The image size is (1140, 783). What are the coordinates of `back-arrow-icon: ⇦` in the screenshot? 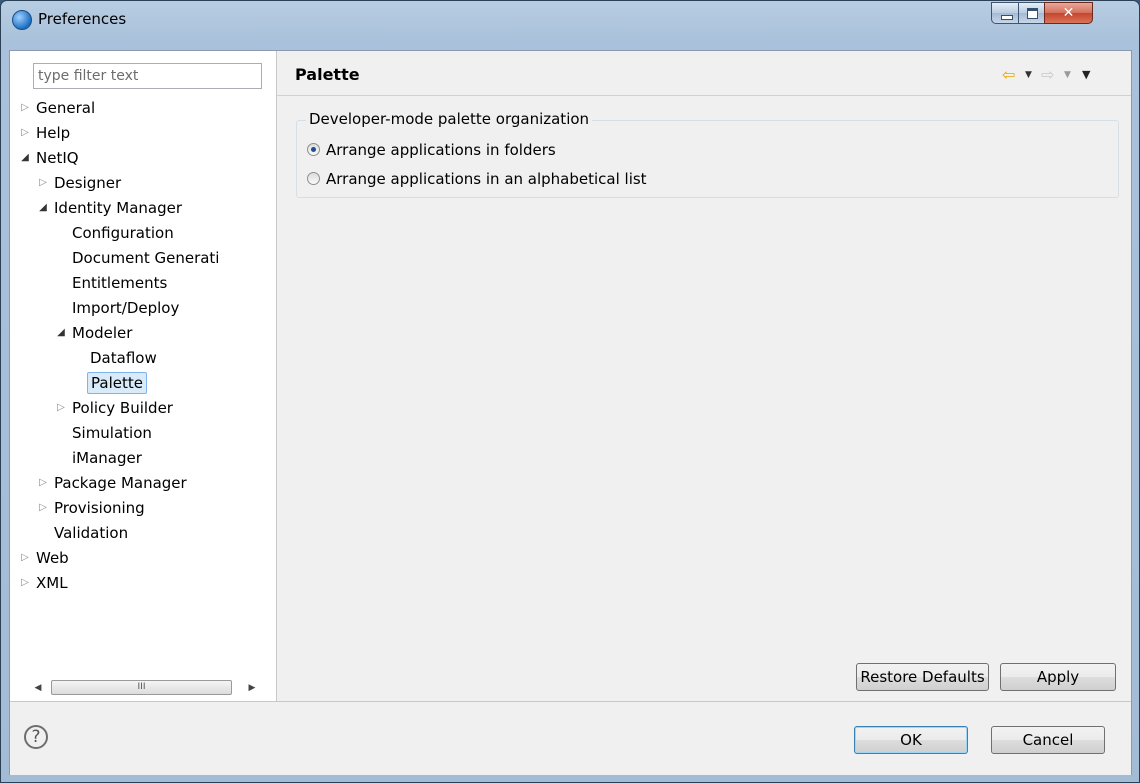 It's located at (1008, 75).